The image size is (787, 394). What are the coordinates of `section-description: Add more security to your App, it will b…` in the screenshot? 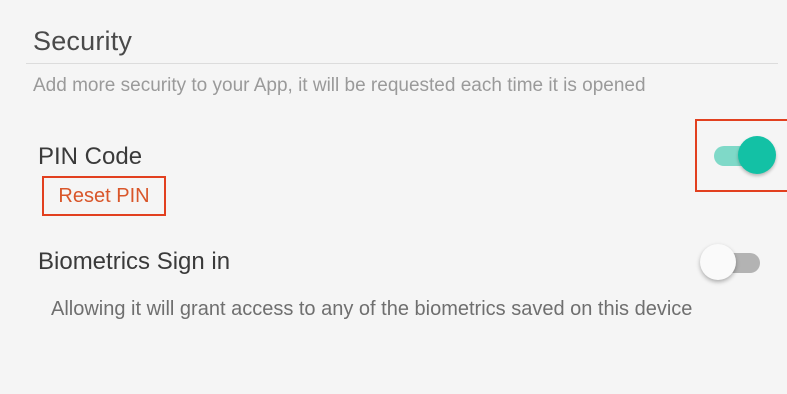 It's located at (339, 85).